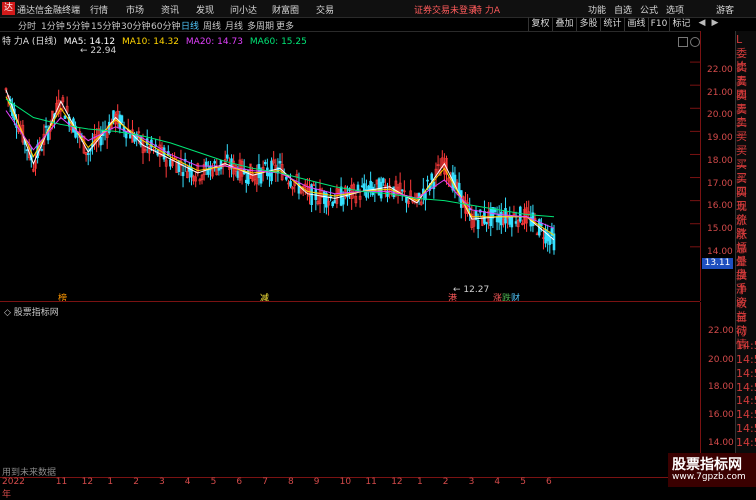 The image size is (756, 500). What do you see at coordinates (623, 9) in the screenshot?
I see `menu-watchlist: 自选` at bounding box center [623, 9].